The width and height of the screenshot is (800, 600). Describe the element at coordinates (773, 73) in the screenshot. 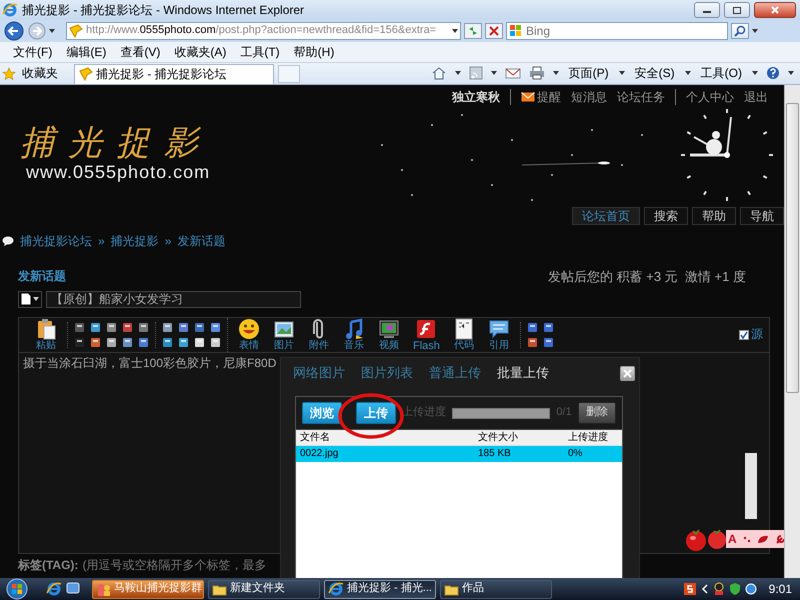

I see `help-icon` at that location.